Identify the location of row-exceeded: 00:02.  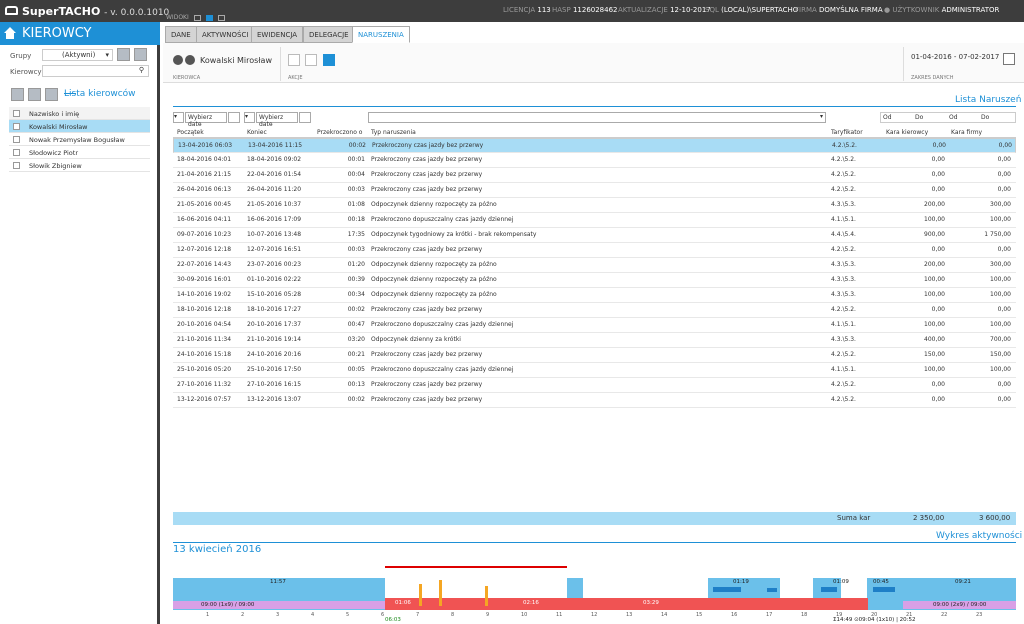
(356, 309).